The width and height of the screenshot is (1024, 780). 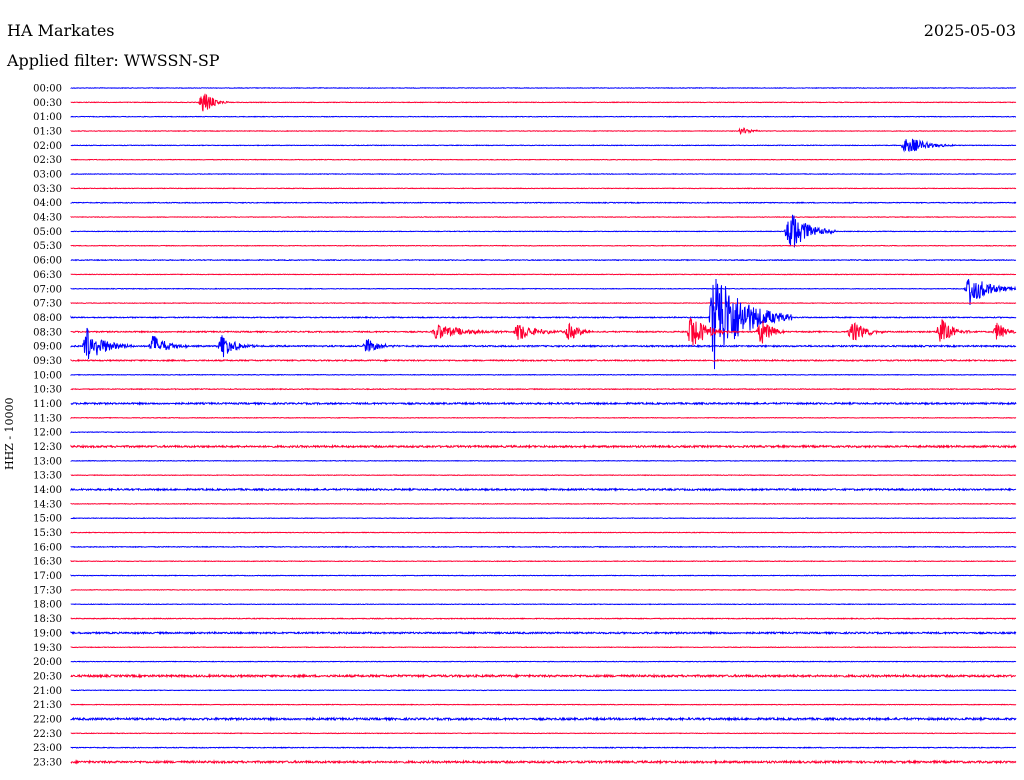 I want to click on time-label: 19:00, so click(x=47, y=633).